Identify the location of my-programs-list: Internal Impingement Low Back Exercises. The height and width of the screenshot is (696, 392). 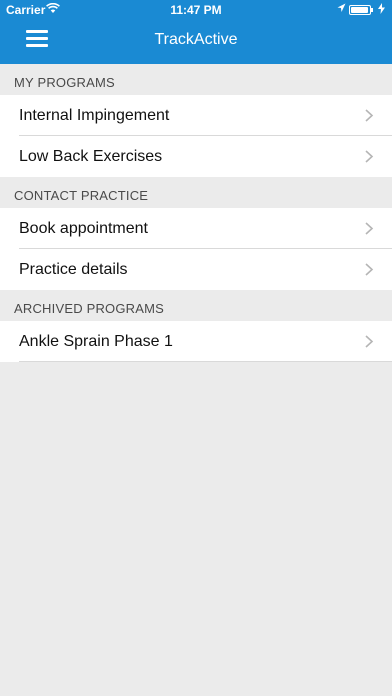
(196, 136).